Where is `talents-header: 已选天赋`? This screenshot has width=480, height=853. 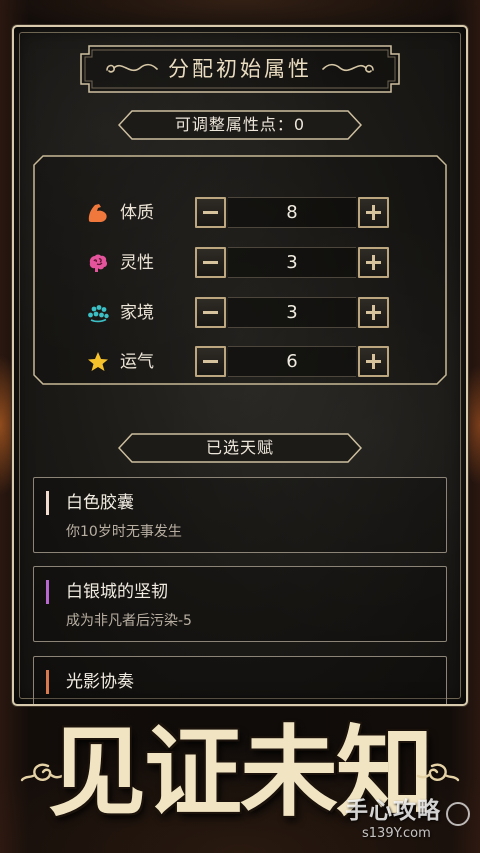
talents-header: 已选天赋 is located at coordinates (239, 447).